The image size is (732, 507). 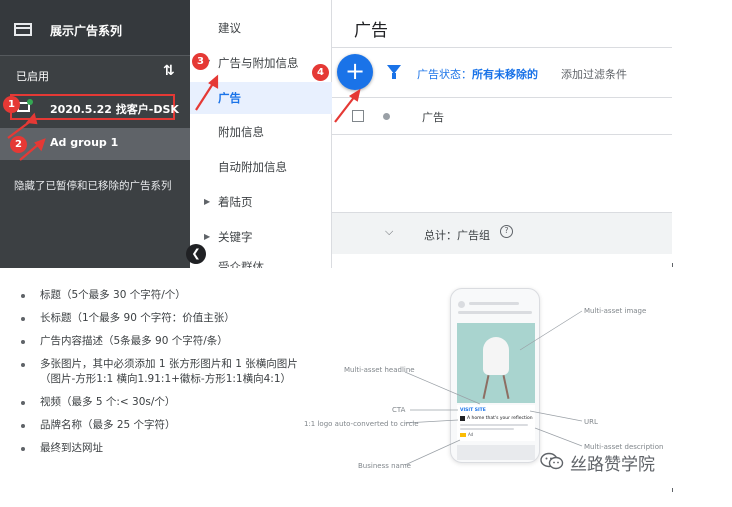 I want to click on total-label: 总计：广告组, so click(x=457, y=235).